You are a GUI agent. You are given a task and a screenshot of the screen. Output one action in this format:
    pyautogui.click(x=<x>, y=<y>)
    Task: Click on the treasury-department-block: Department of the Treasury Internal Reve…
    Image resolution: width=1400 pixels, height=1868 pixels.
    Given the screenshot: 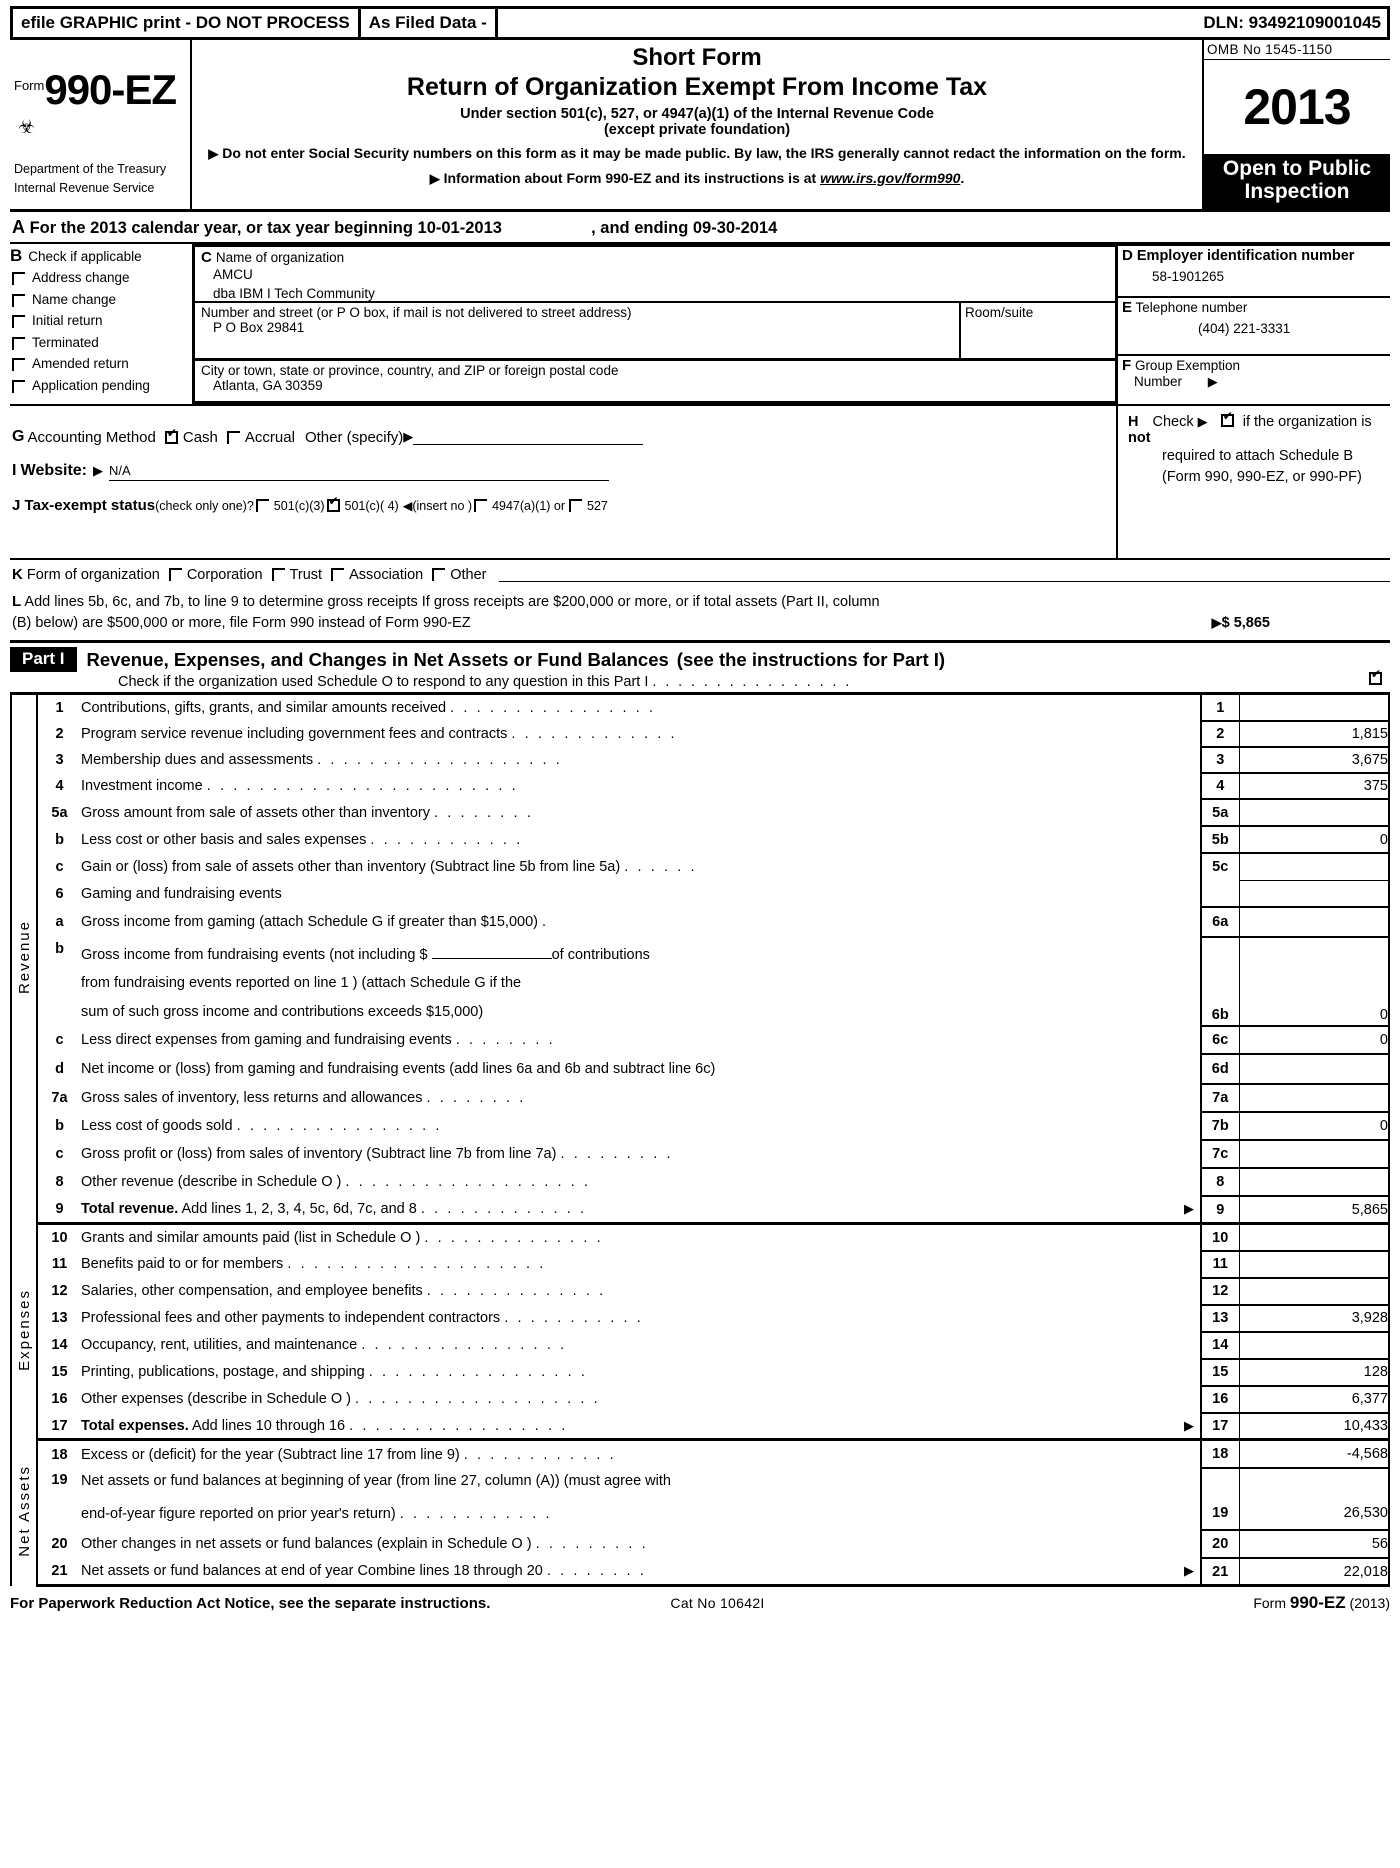 What is the action you would take?
    pyautogui.click(x=90, y=179)
    